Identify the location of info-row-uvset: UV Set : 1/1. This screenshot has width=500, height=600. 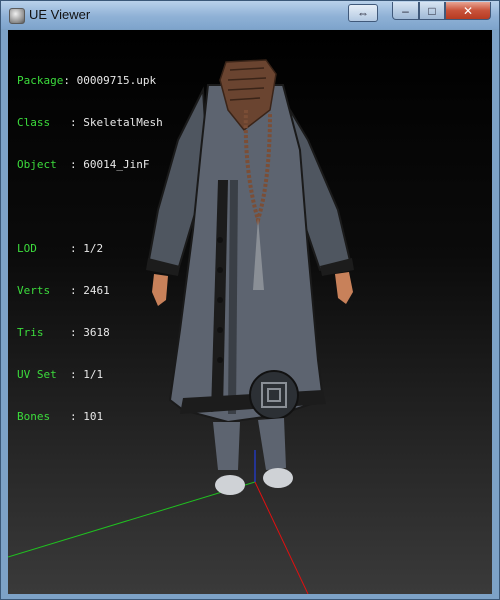
(60, 374).